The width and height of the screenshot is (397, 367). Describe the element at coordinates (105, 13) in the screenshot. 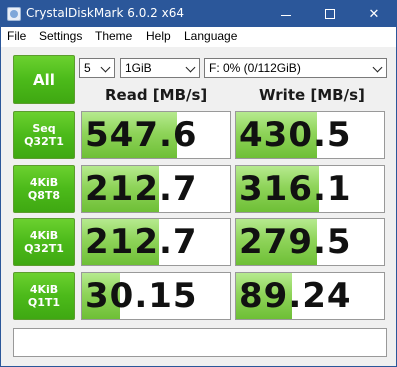

I see `window-title: CrystalDiskMark 6.0.2 x64` at that location.